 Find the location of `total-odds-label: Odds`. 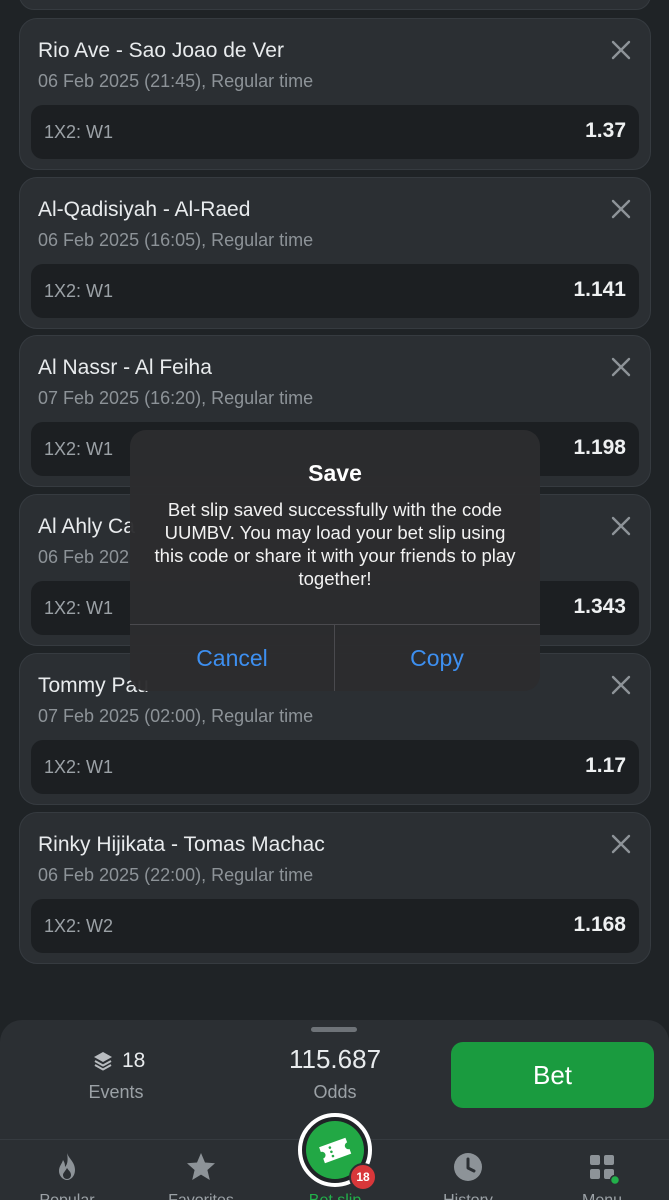

total-odds-label: Odds is located at coordinates (335, 1092).